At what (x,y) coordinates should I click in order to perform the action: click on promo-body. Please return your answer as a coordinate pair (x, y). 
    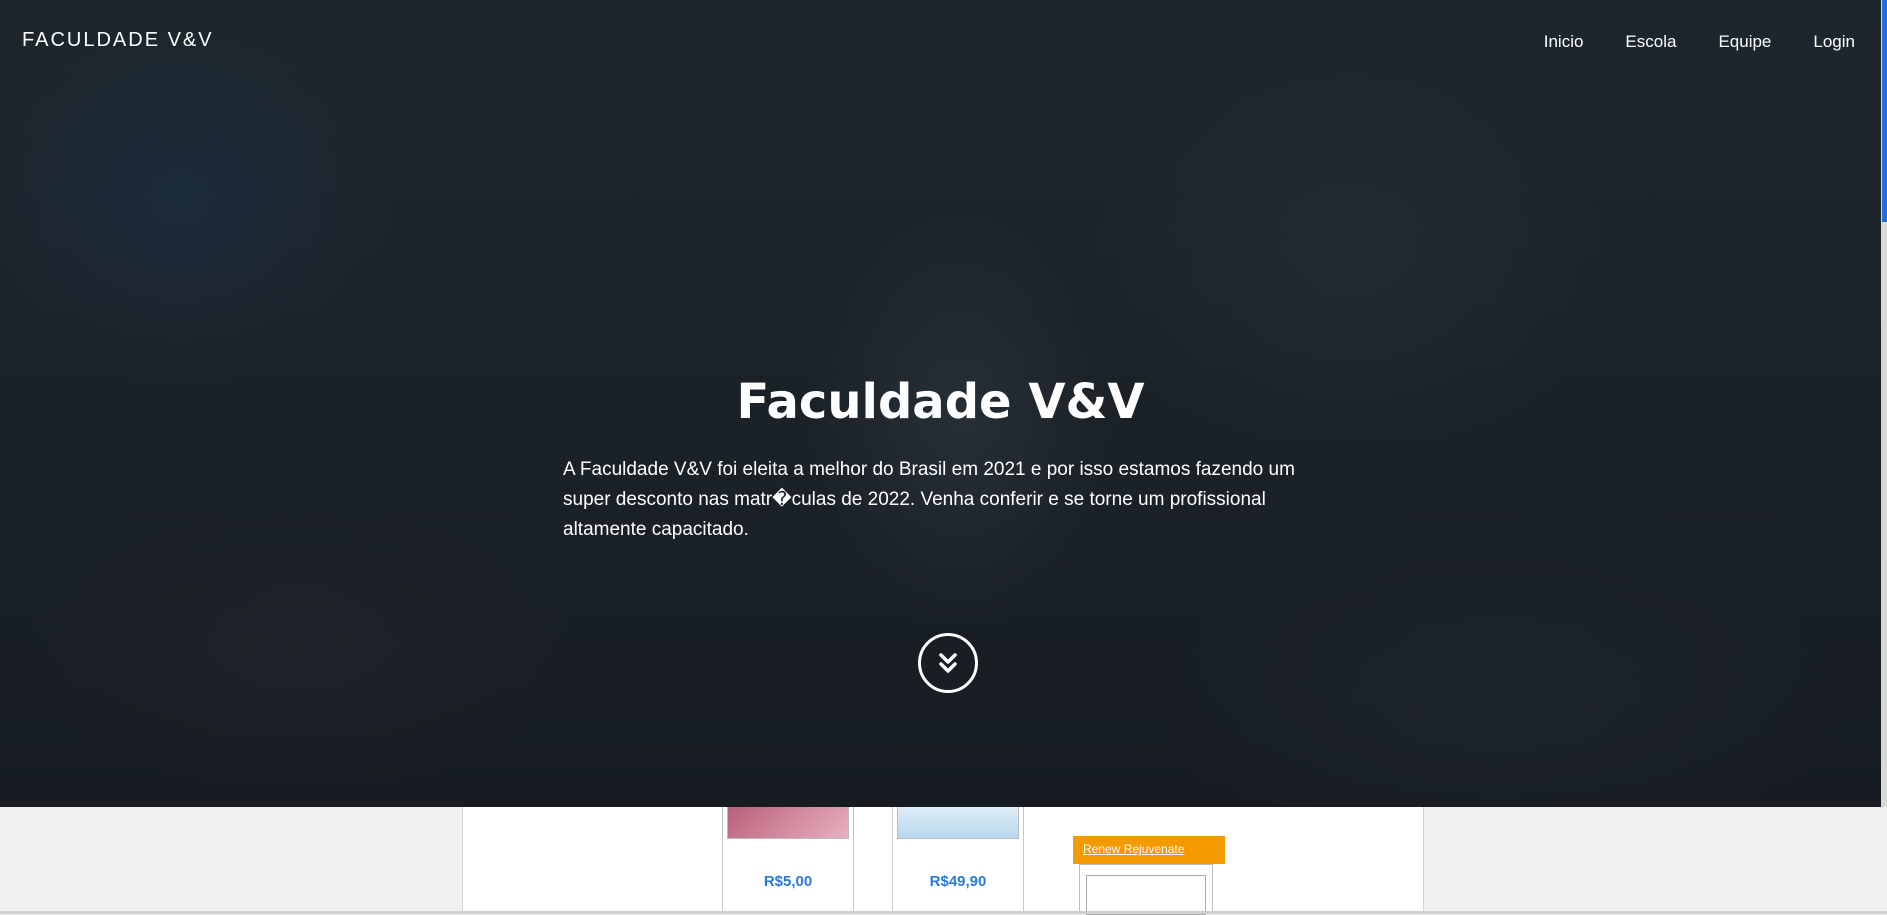
    Looking at the image, I should click on (1146, 889).